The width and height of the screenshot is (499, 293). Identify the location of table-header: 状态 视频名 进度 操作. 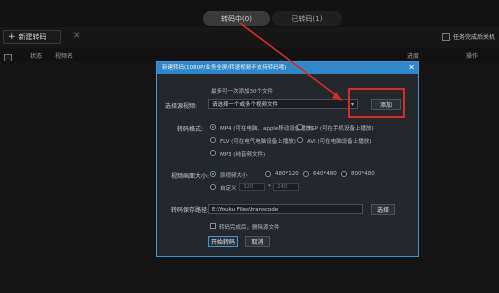
(249, 55).